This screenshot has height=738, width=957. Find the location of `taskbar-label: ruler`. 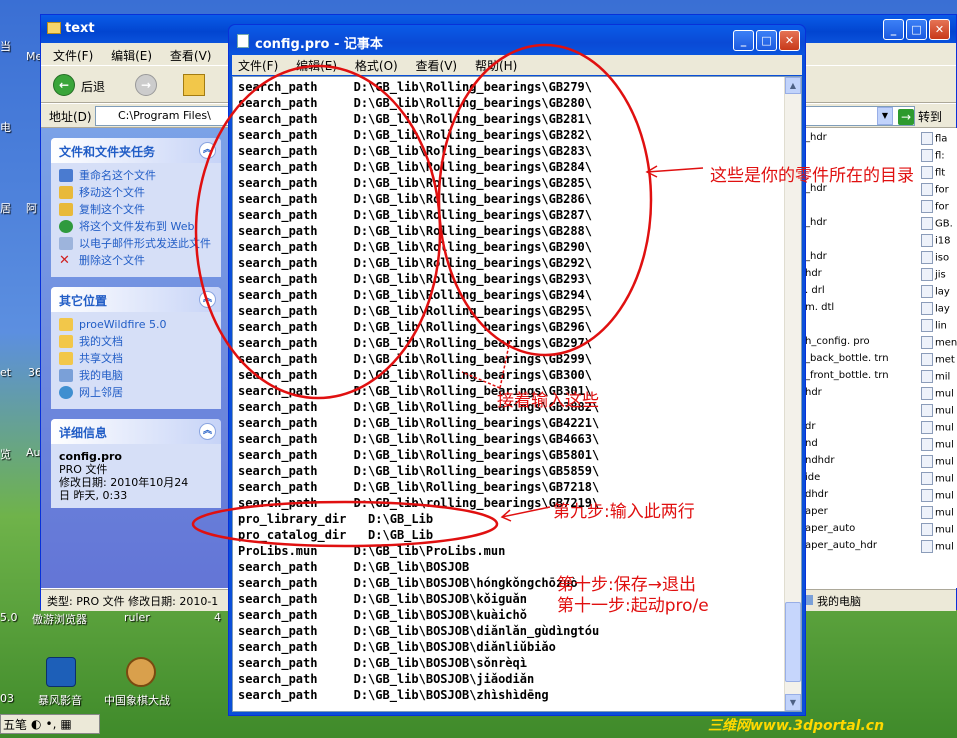

taskbar-label: ruler is located at coordinates (137, 617).